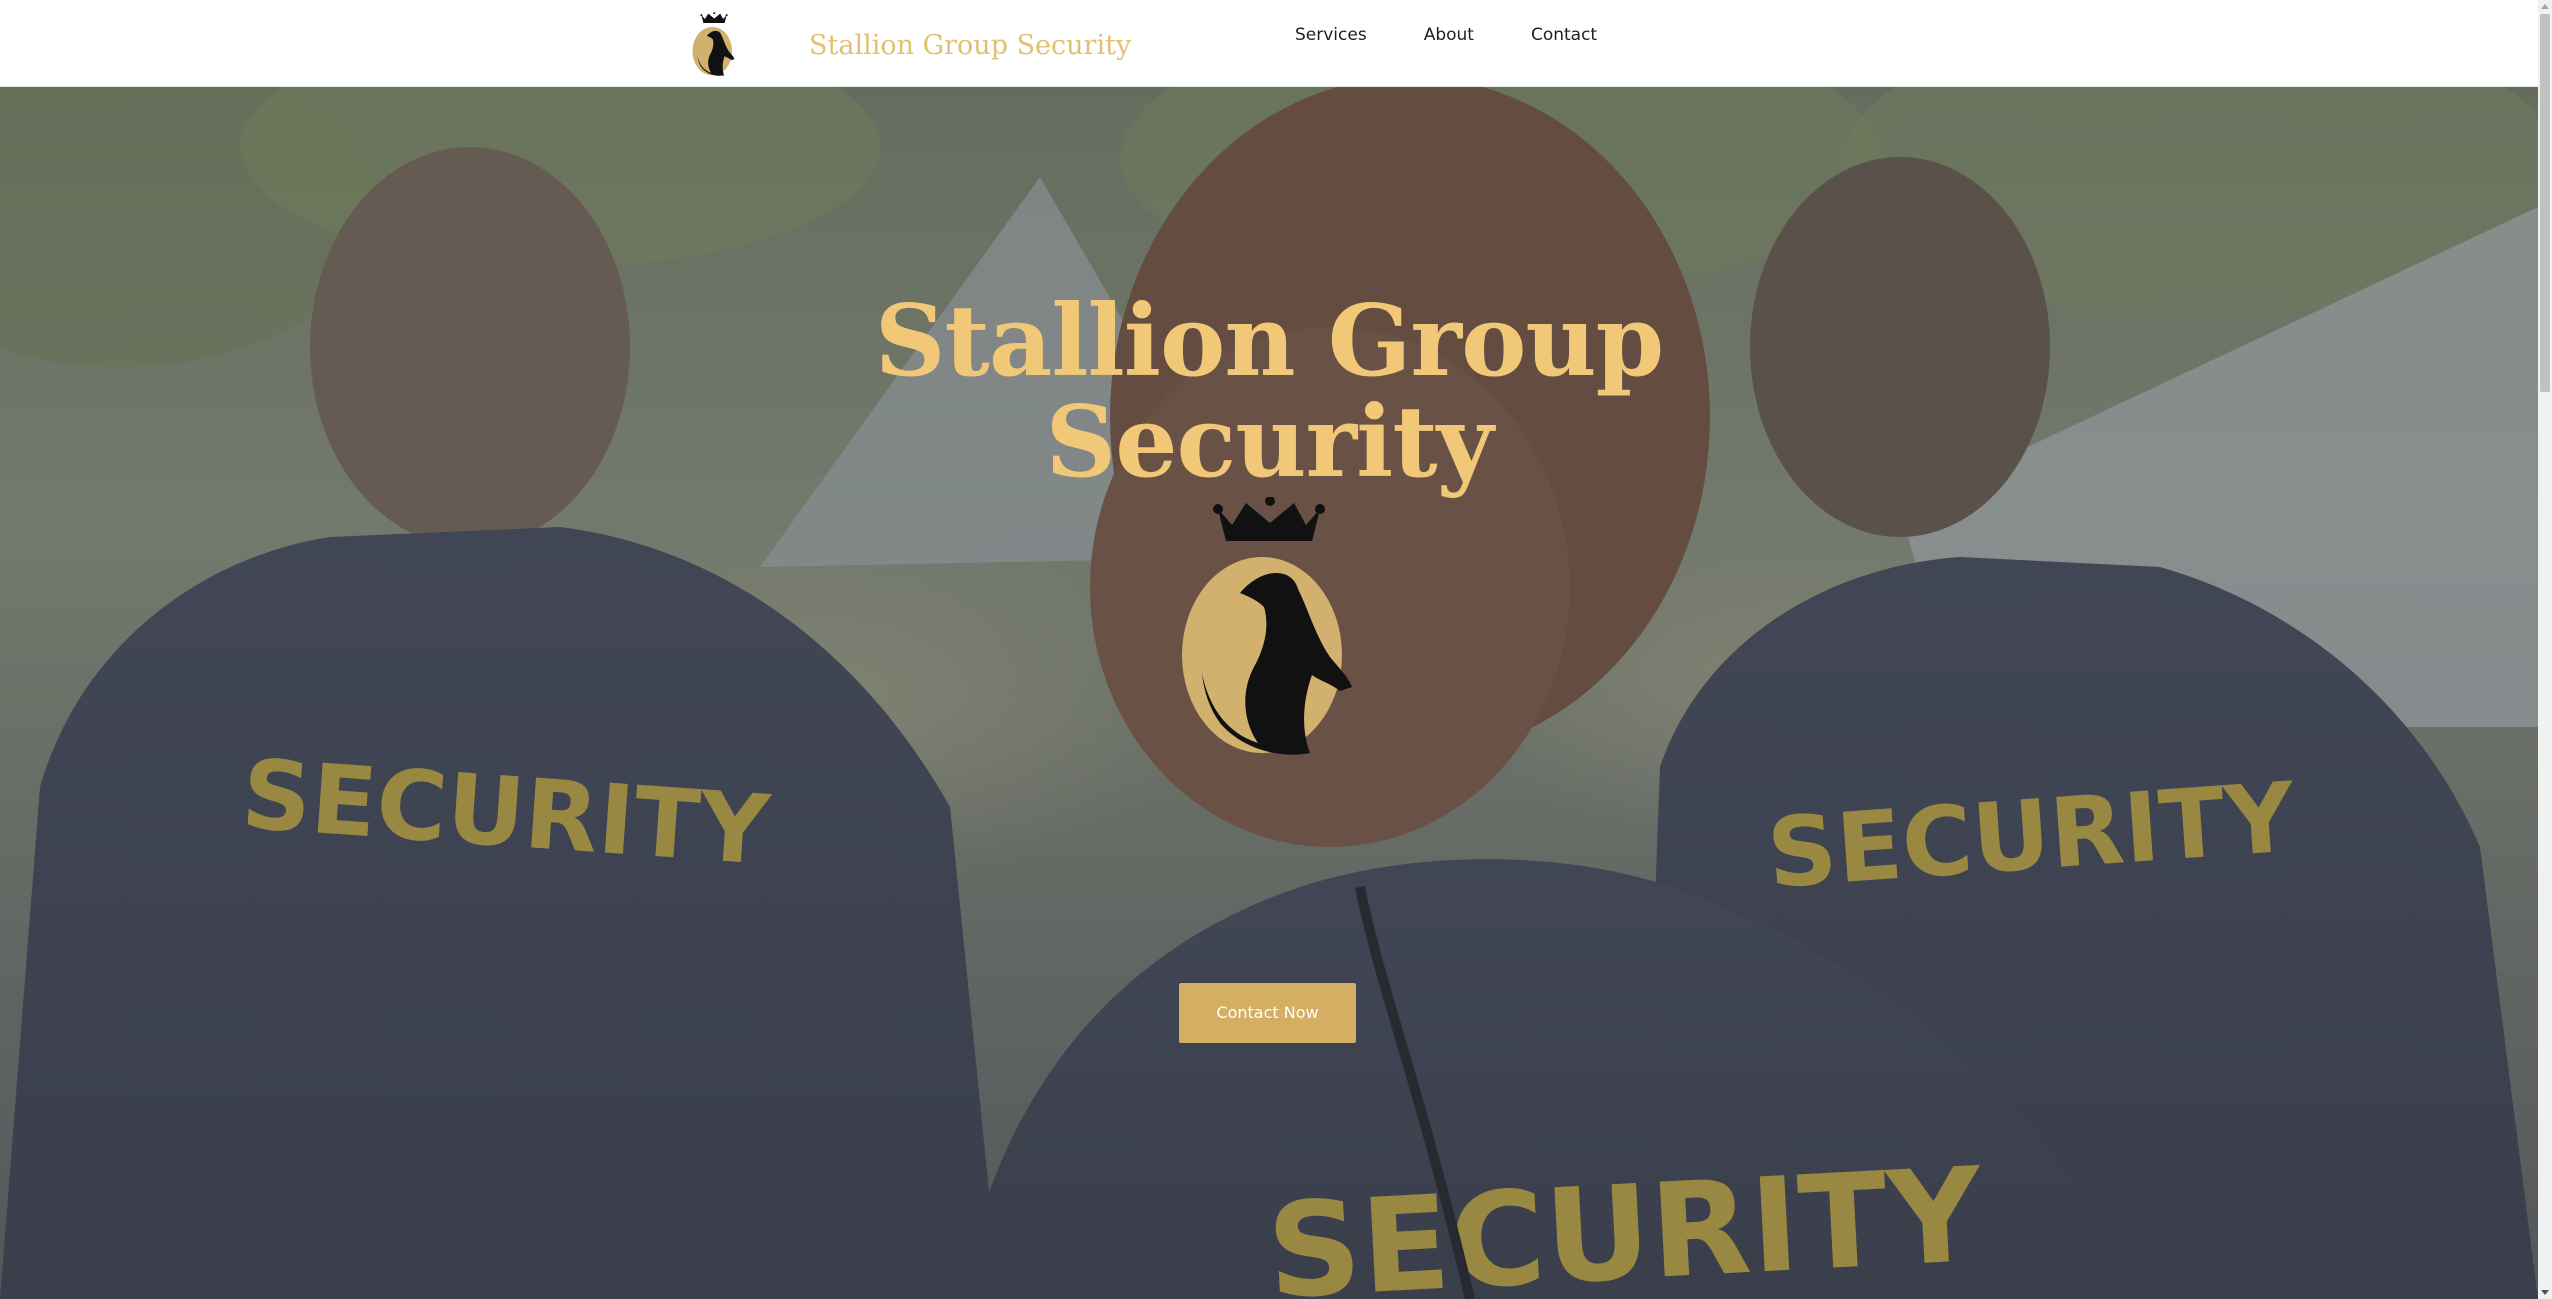 This screenshot has height=1299, width=2552. Describe the element at coordinates (2545, 1292) in the screenshot. I see `scroll-down-arrow-icon` at that location.